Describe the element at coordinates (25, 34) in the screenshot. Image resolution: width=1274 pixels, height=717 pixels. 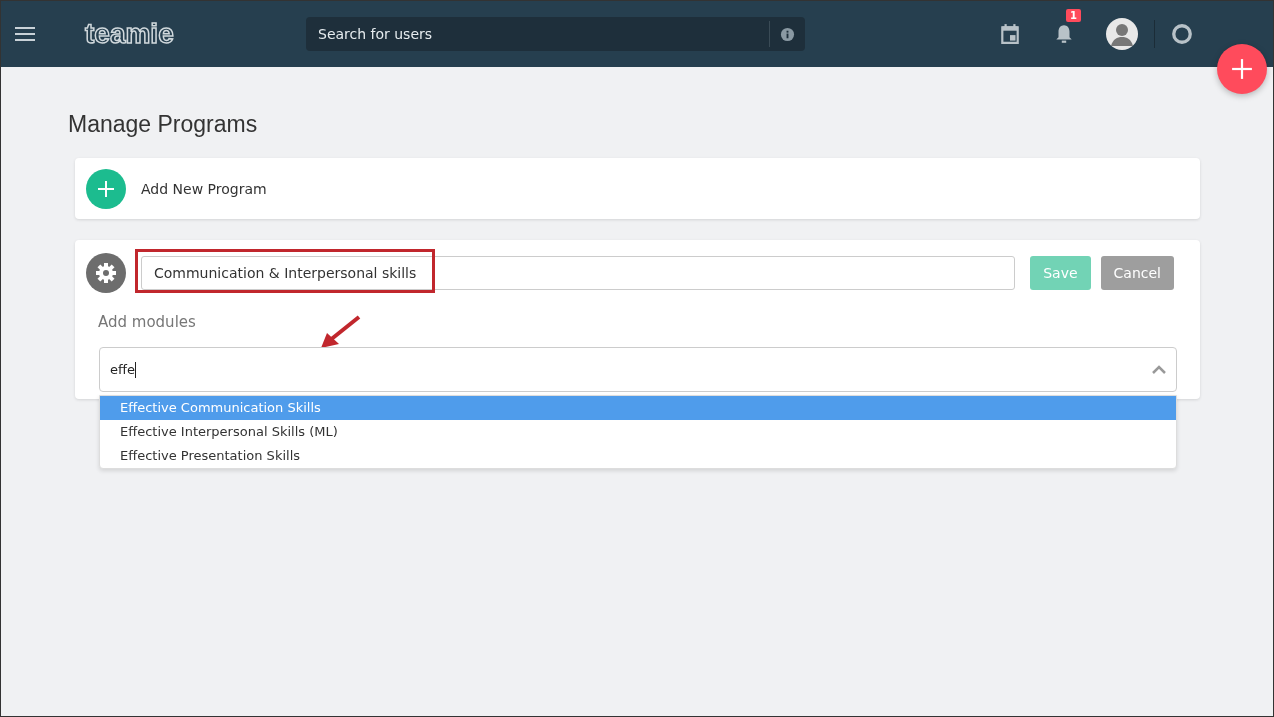
I see `menu-icon` at that location.